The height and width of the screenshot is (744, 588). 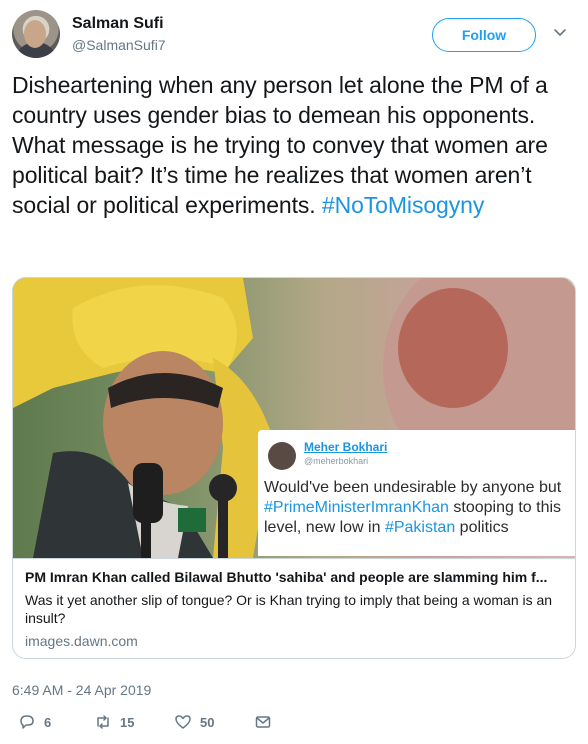 I want to click on like-count: 50, so click(x=207, y=722).